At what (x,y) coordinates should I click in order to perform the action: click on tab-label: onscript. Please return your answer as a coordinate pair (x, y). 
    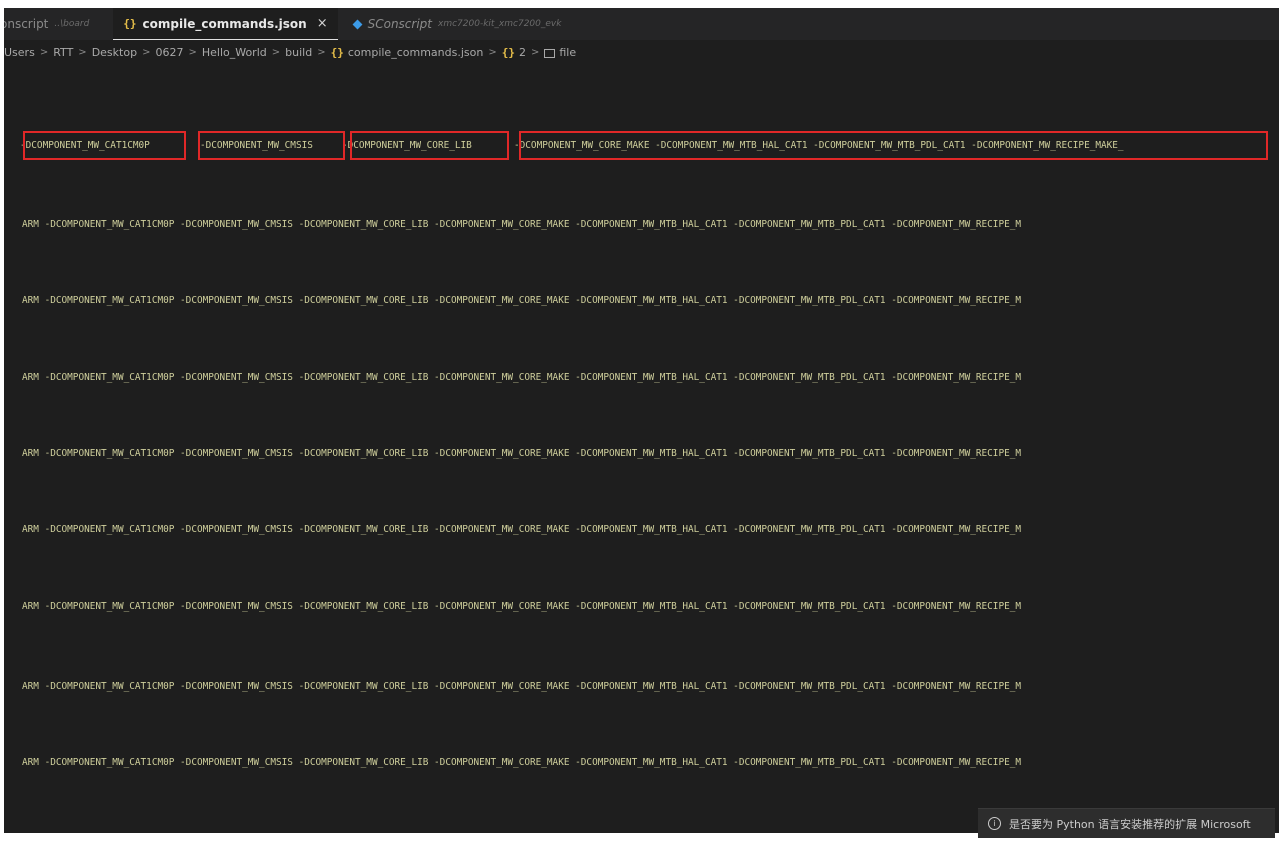
    Looking at the image, I should click on (26, 24).